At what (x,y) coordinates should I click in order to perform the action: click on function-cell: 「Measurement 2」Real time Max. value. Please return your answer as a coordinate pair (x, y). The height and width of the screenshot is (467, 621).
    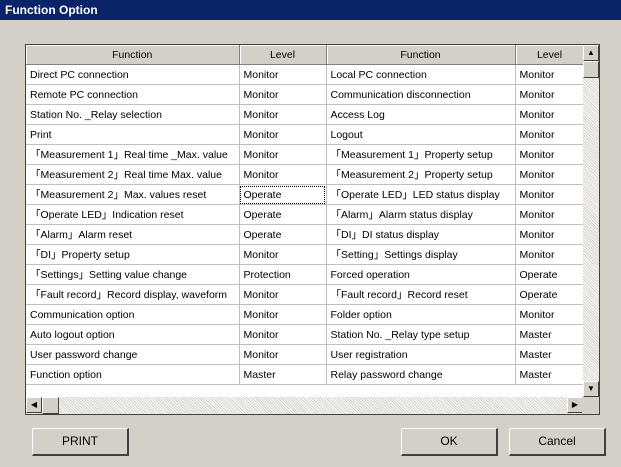
    Looking at the image, I should click on (133, 174).